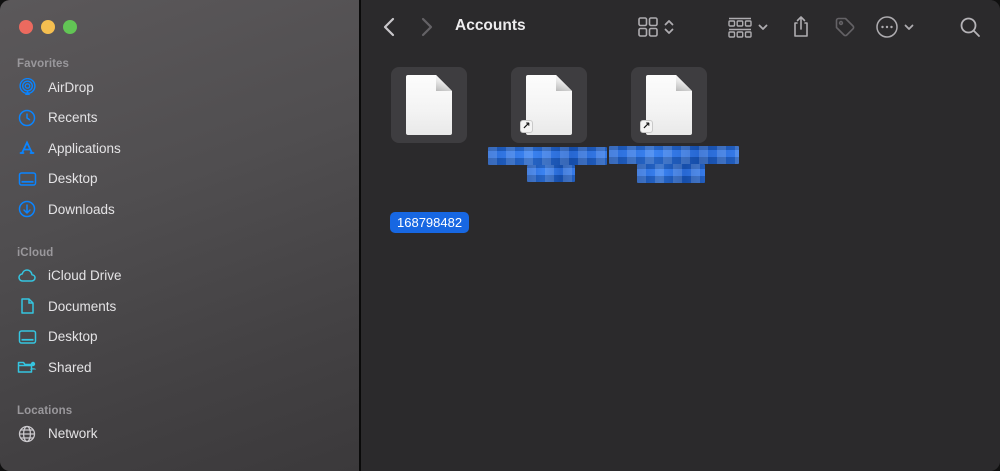  What do you see at coordinates (179, 148) in the screenshot?
I see `sidebar-item-applications: Applications` at bounding box center [179, 148].